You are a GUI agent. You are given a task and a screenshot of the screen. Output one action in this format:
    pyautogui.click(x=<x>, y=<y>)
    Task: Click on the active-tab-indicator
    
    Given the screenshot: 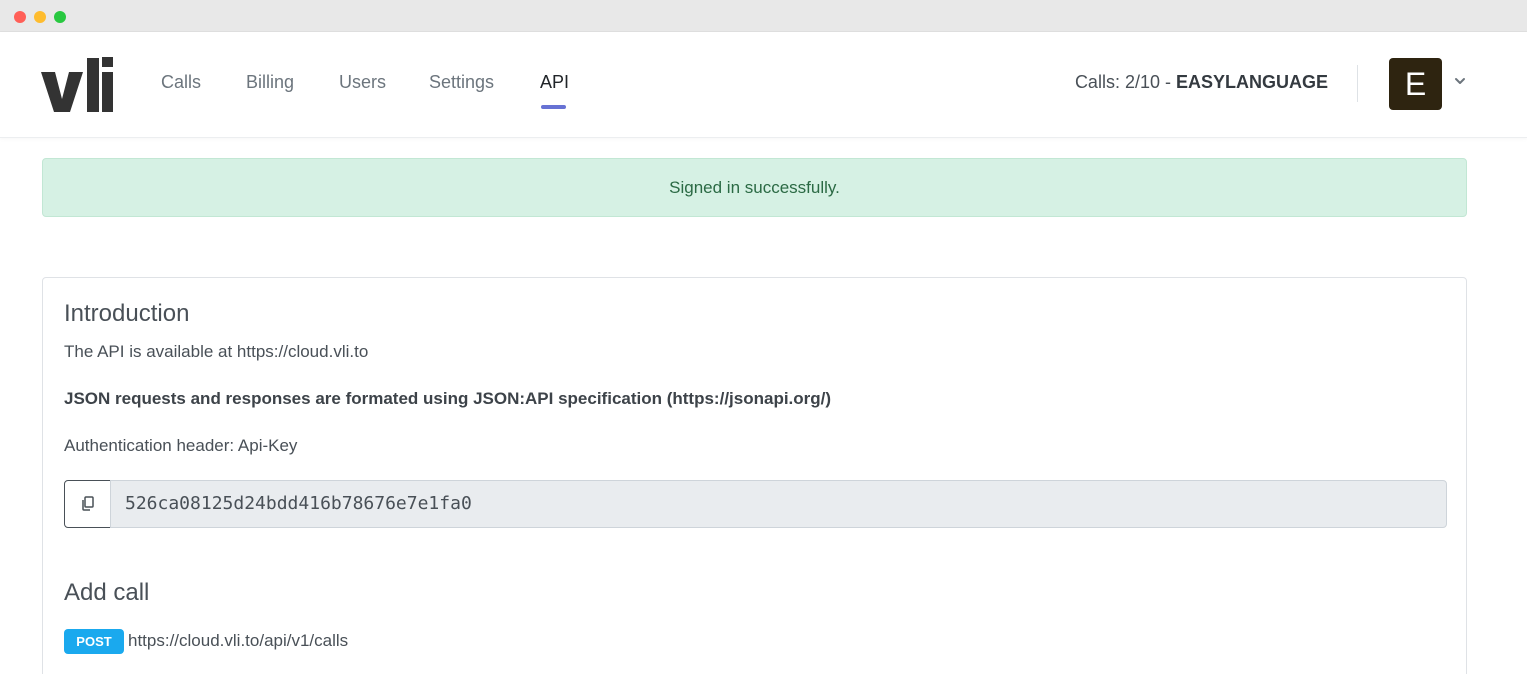 What is the action you would take?
    pyautogui.click(x=553, y=107)
    